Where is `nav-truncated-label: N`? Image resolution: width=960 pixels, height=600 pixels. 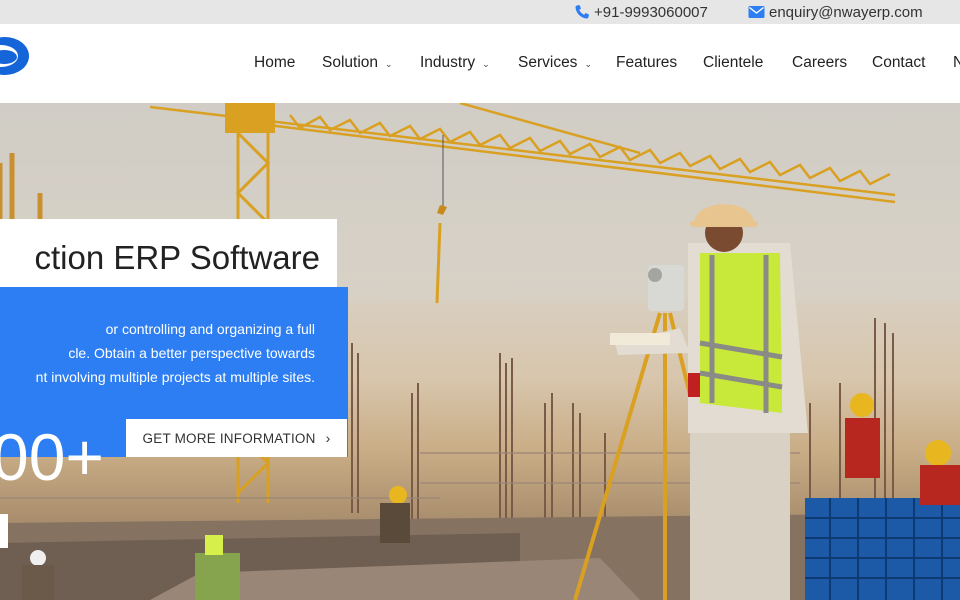
nav-truncated-label: N is located at coordinates (956, 62).